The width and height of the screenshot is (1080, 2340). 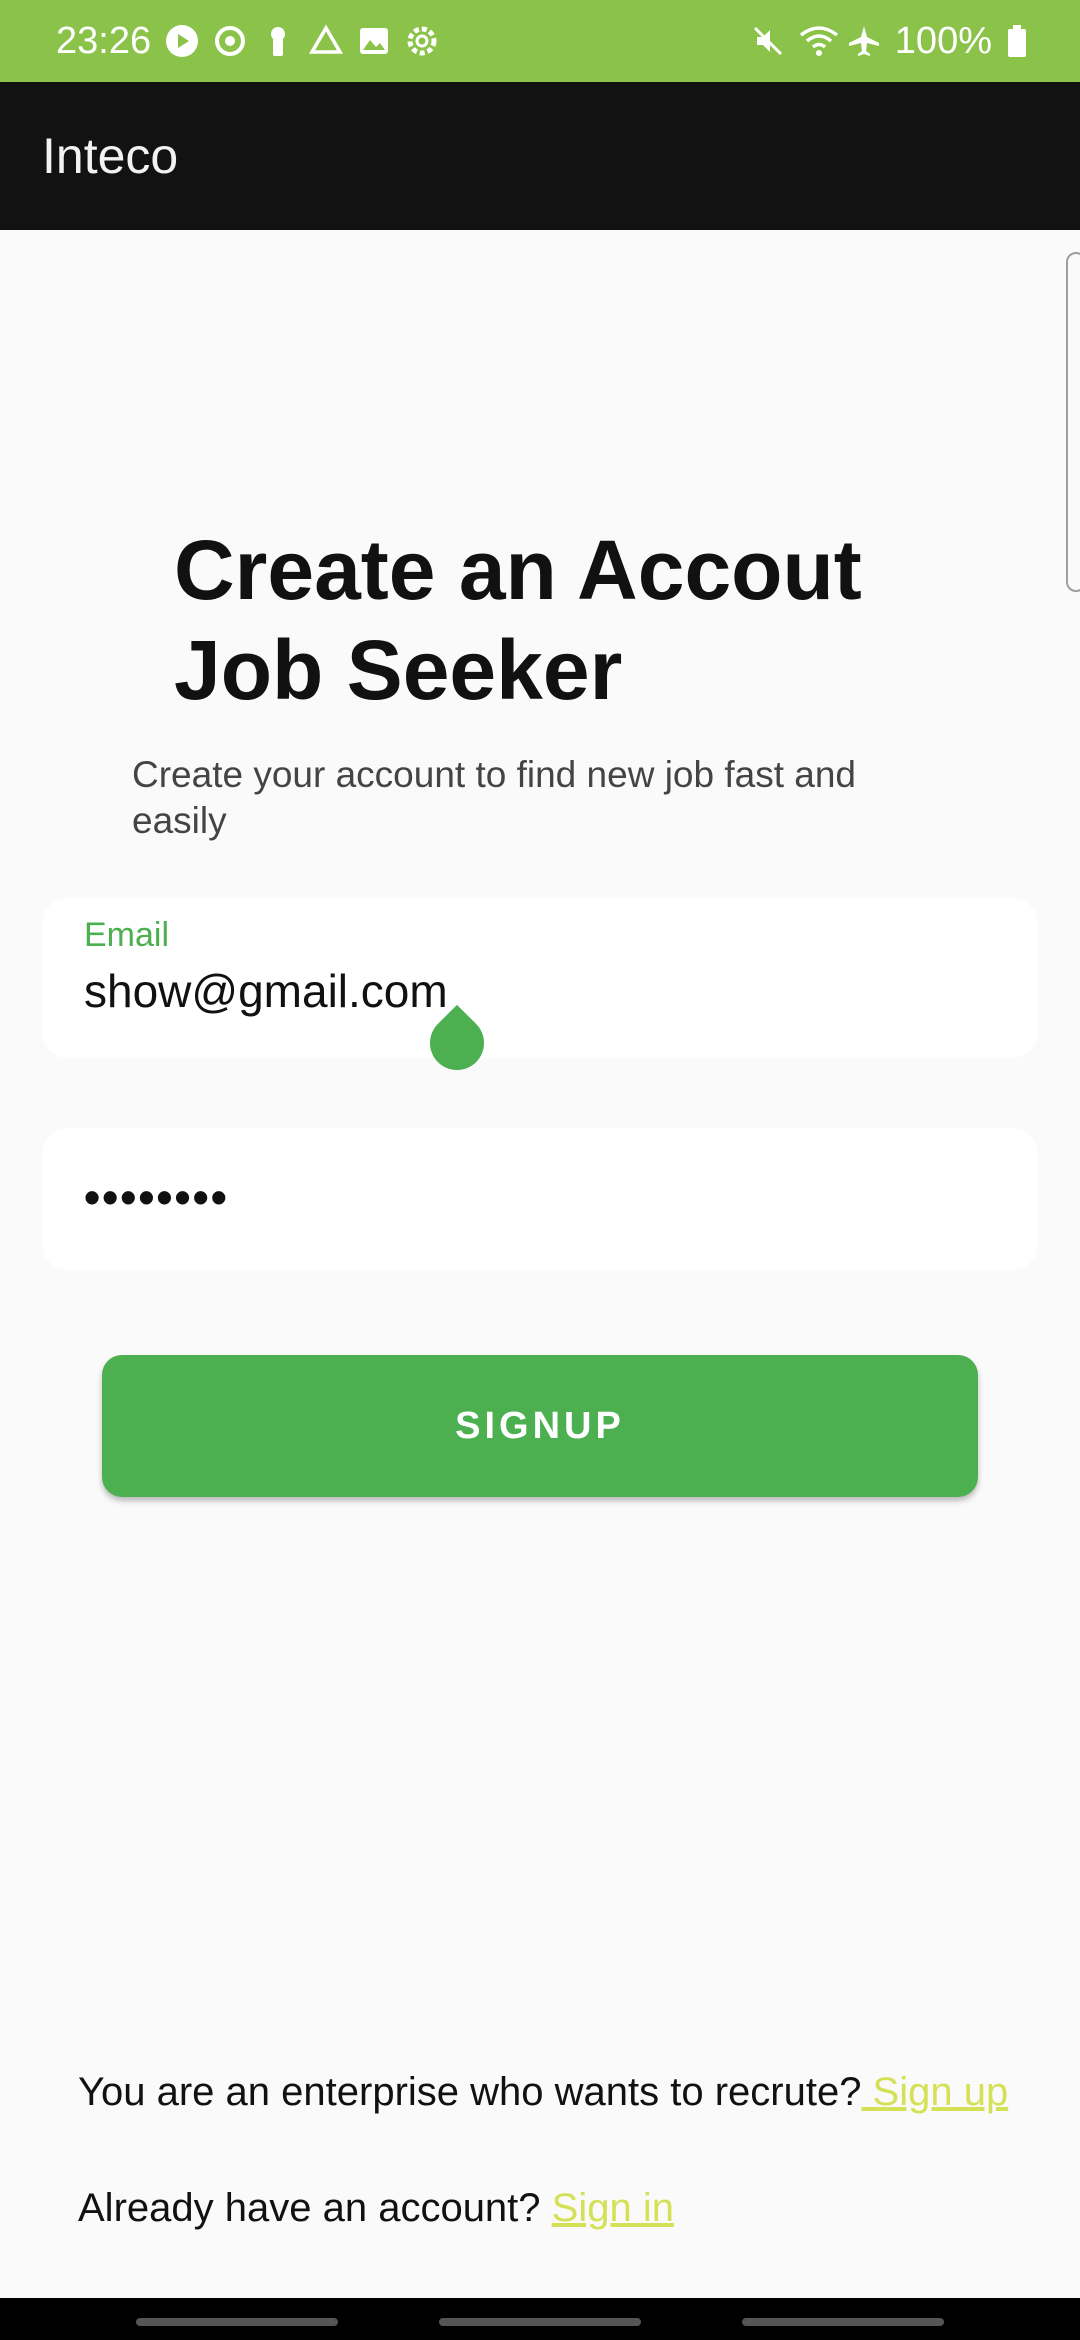 I want to click on image-icon, so click(x=374, y=41).